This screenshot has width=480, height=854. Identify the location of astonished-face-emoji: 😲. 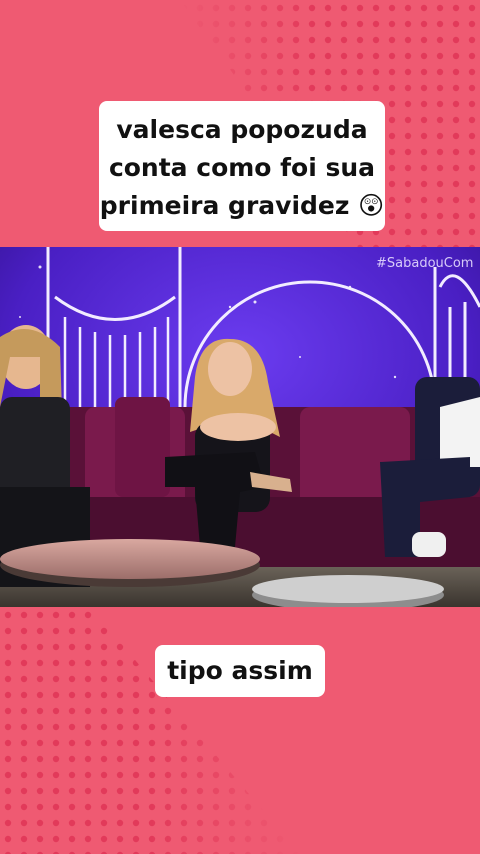
(371, 205).